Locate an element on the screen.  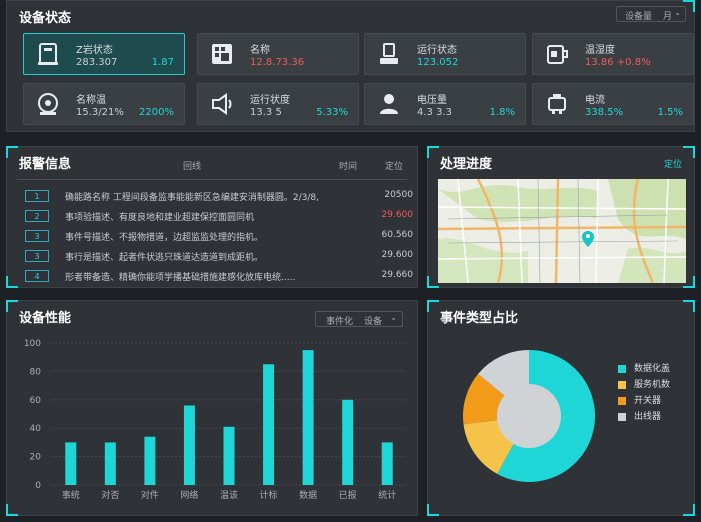
legend-item: 出线器 is located at coordinates (639, 415).